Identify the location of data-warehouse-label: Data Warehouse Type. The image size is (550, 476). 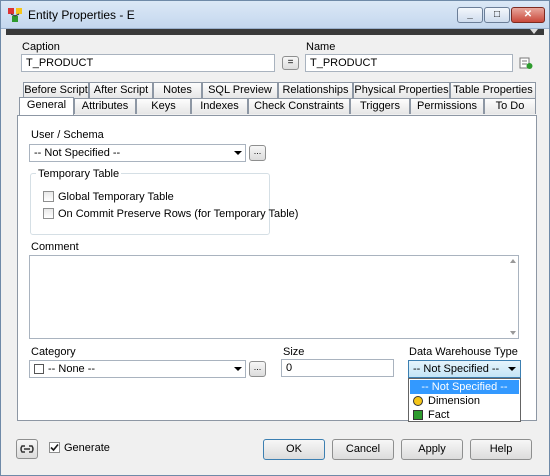
(463, 352).